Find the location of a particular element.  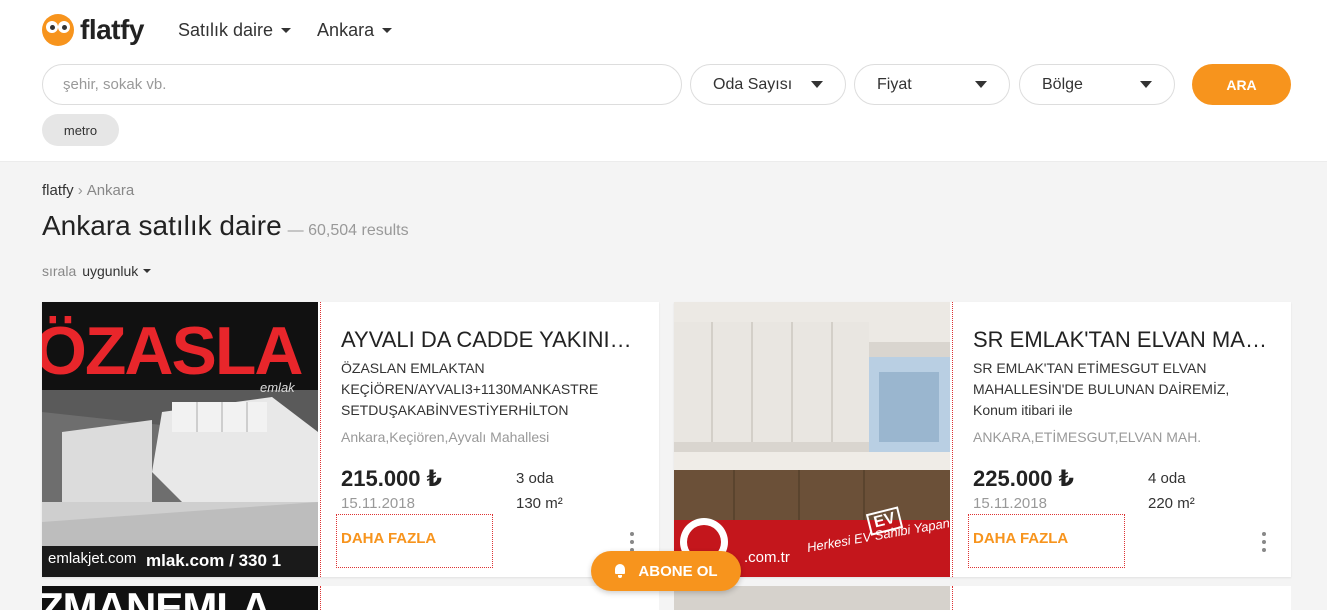

listing-card-partial is located at coordinates (982, 598).